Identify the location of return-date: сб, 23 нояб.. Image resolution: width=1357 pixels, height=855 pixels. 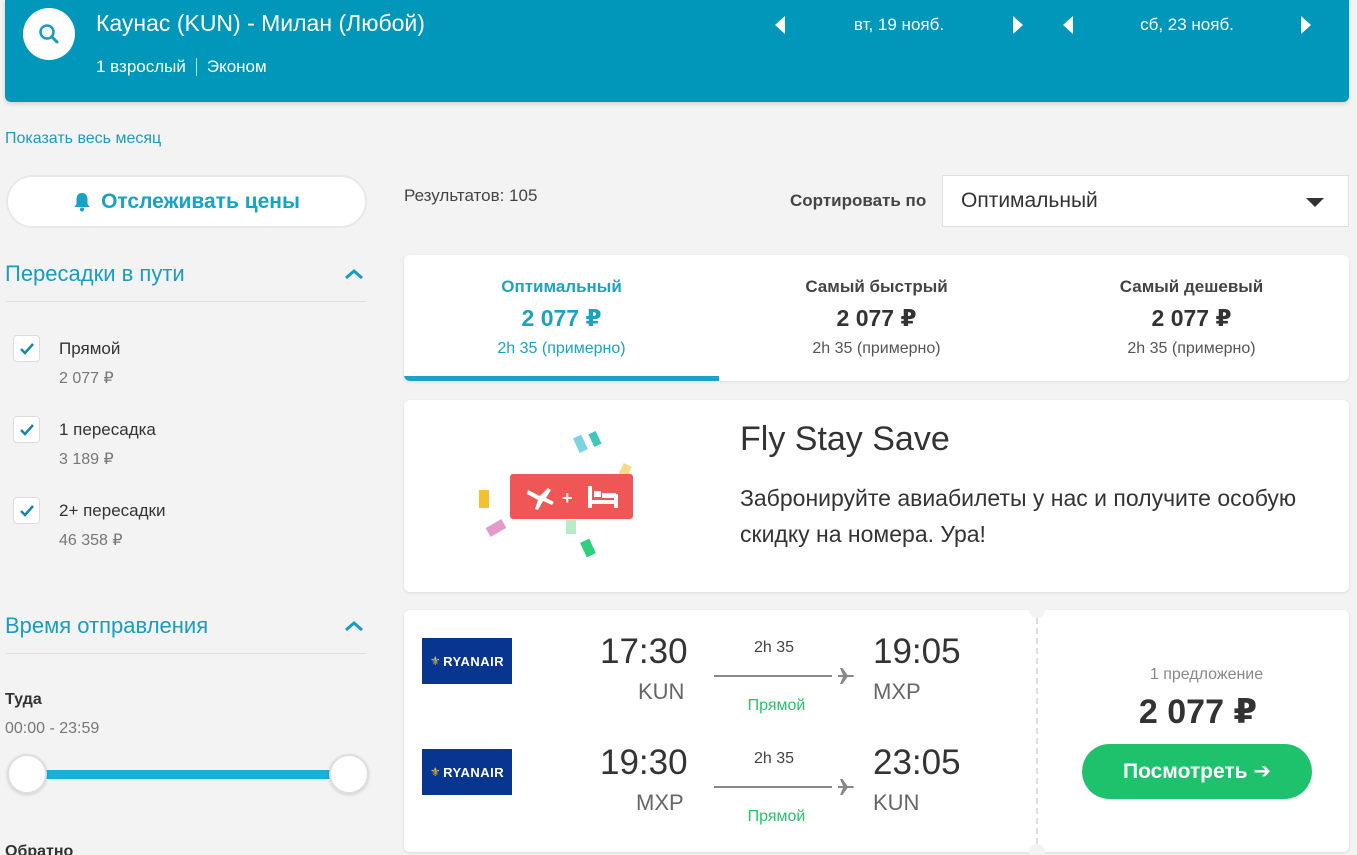
(1187, 25).